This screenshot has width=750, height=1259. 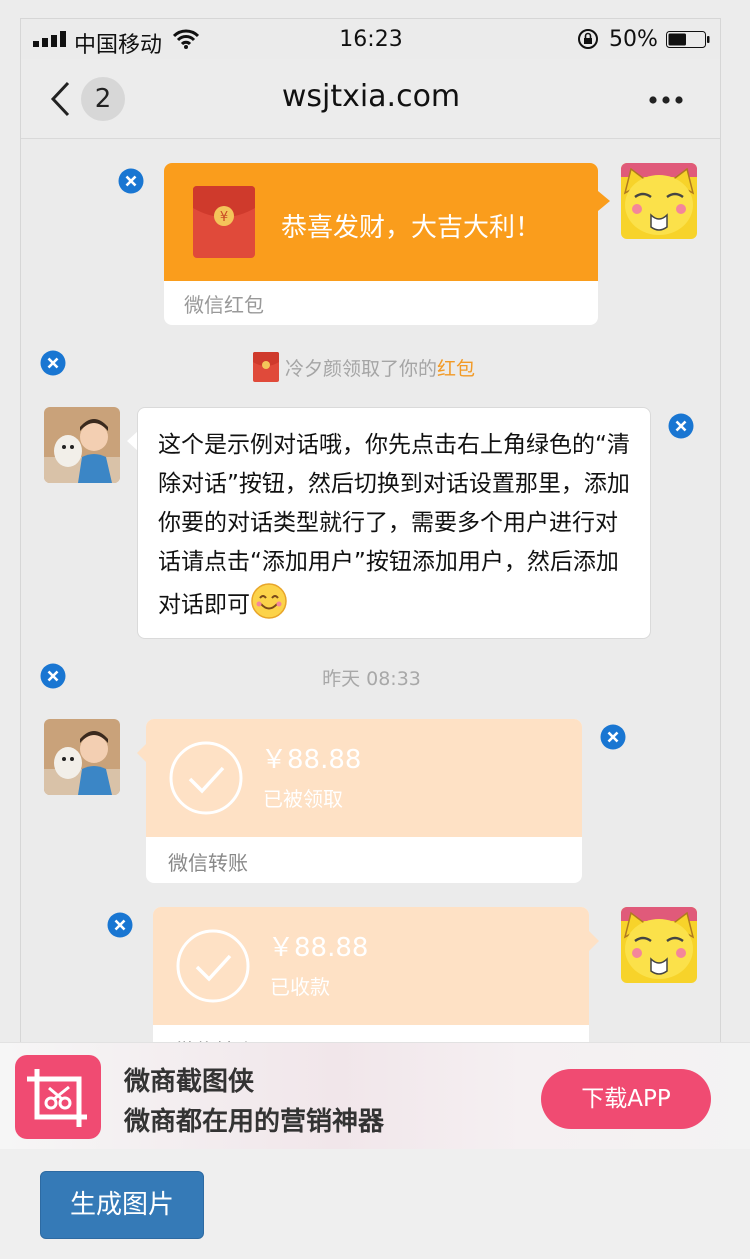 I want to click on transfer-received-message: ￥88.88 已被领取 微信转账, so click(x=364, y=801).